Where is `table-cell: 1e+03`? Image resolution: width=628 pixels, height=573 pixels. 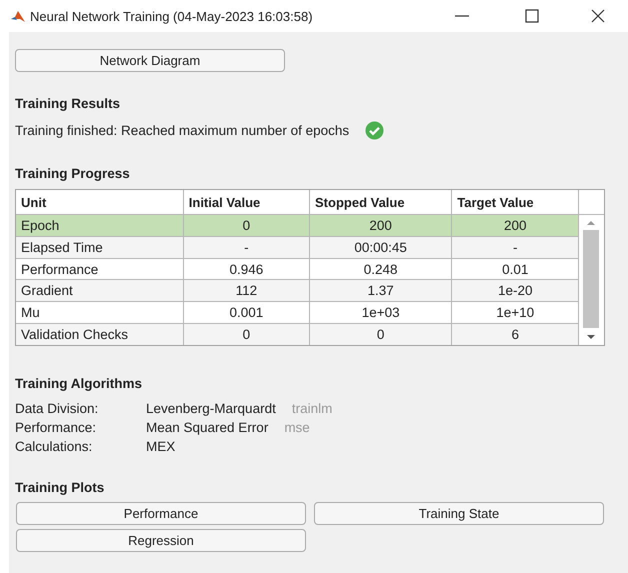
table-cell: 1e+03 is located at coordinates (381, 313).